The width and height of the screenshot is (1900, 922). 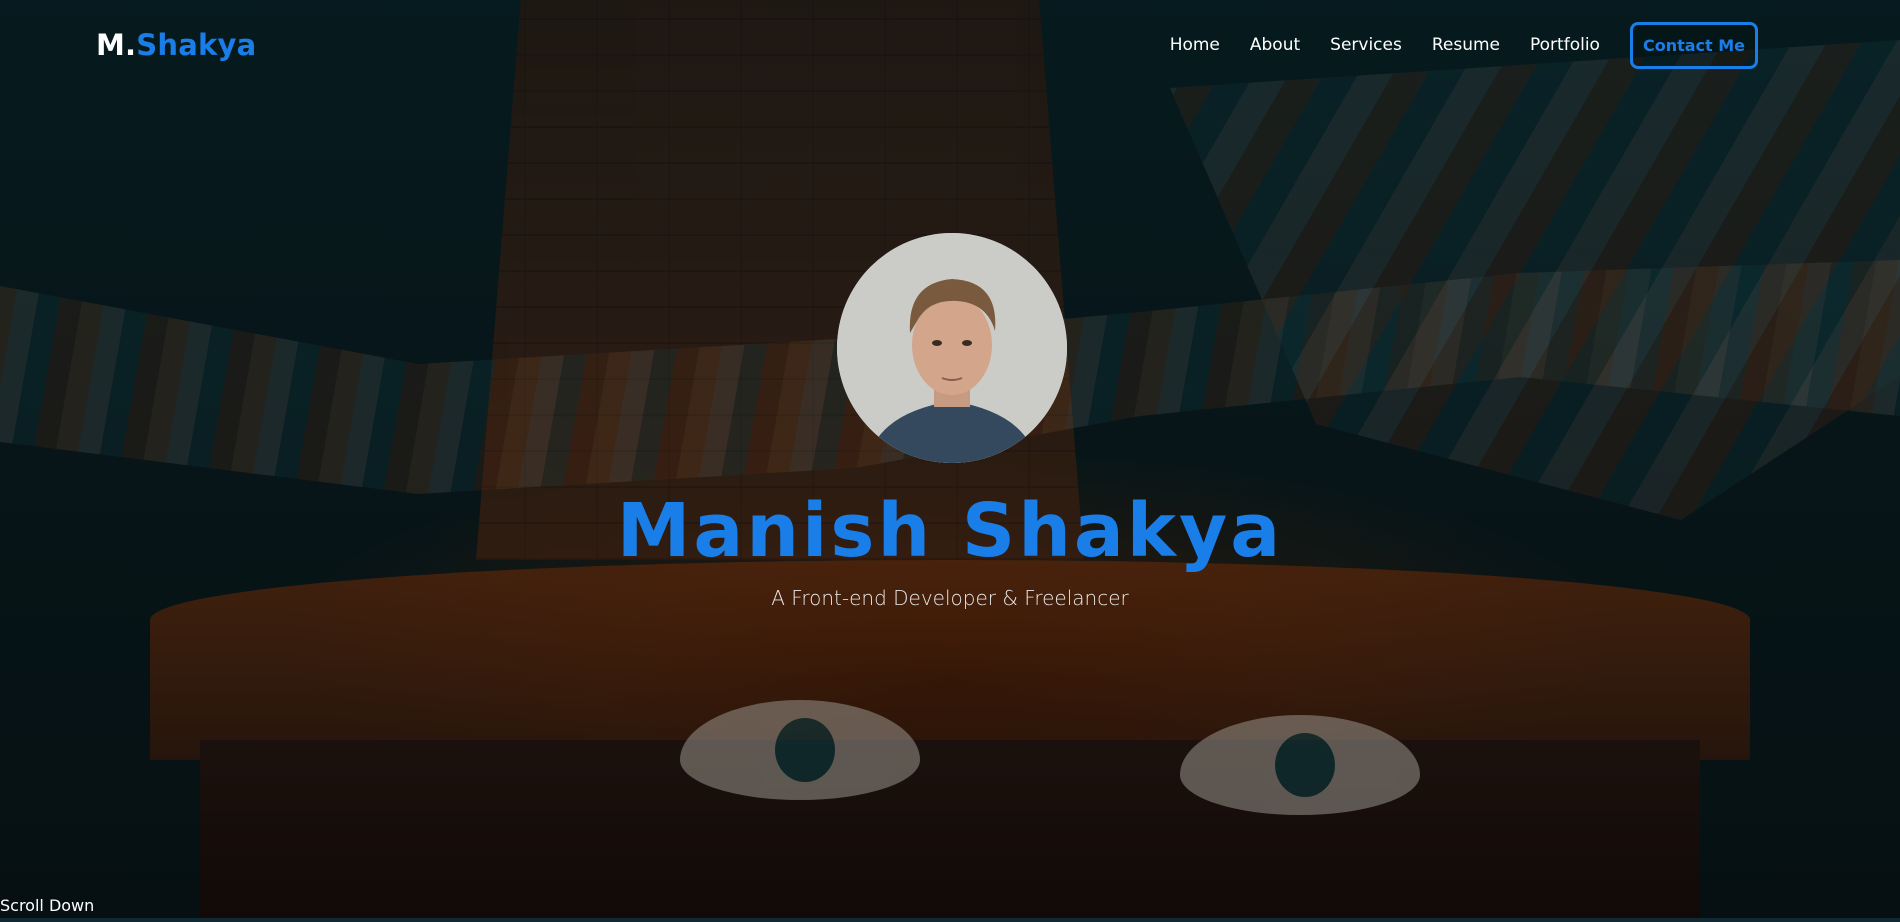 I want to click on site-logo: M. Shakya, so click(x=176, y=45).